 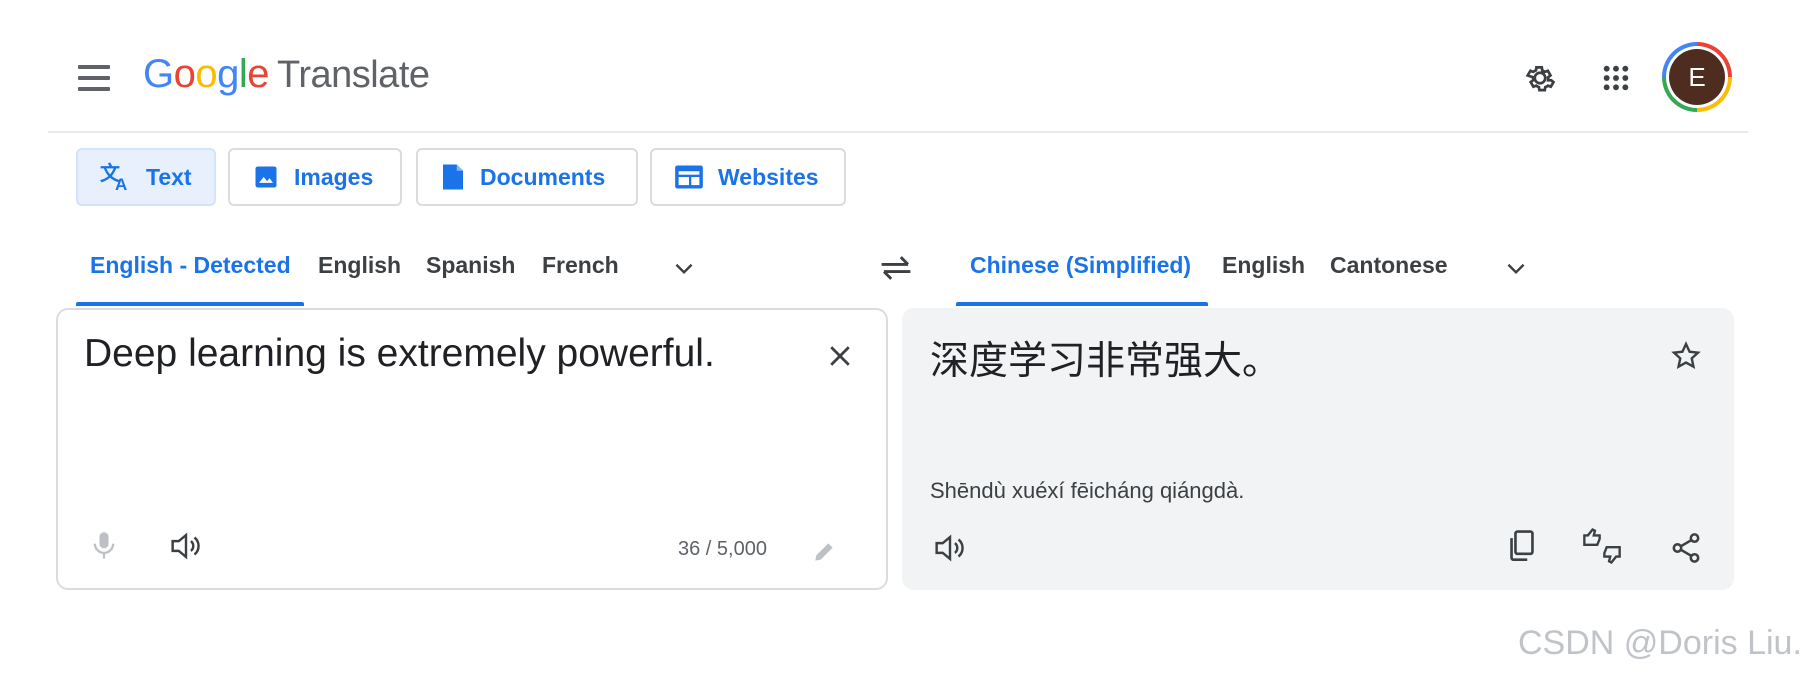 What do you see at coordinates (158, 74) in the screenshot?
I see `logo-letter: G` at bounding box center [158, 74].